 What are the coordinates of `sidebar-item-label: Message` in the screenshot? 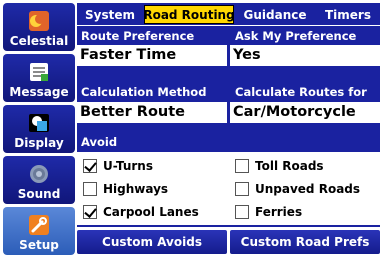 It's located at (39, 92).